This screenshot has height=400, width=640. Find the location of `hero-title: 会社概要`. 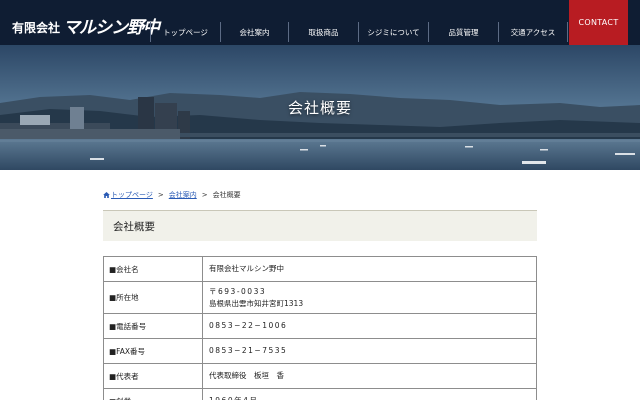

hero-title: 会社概要 is located at coordinates (319, 108).